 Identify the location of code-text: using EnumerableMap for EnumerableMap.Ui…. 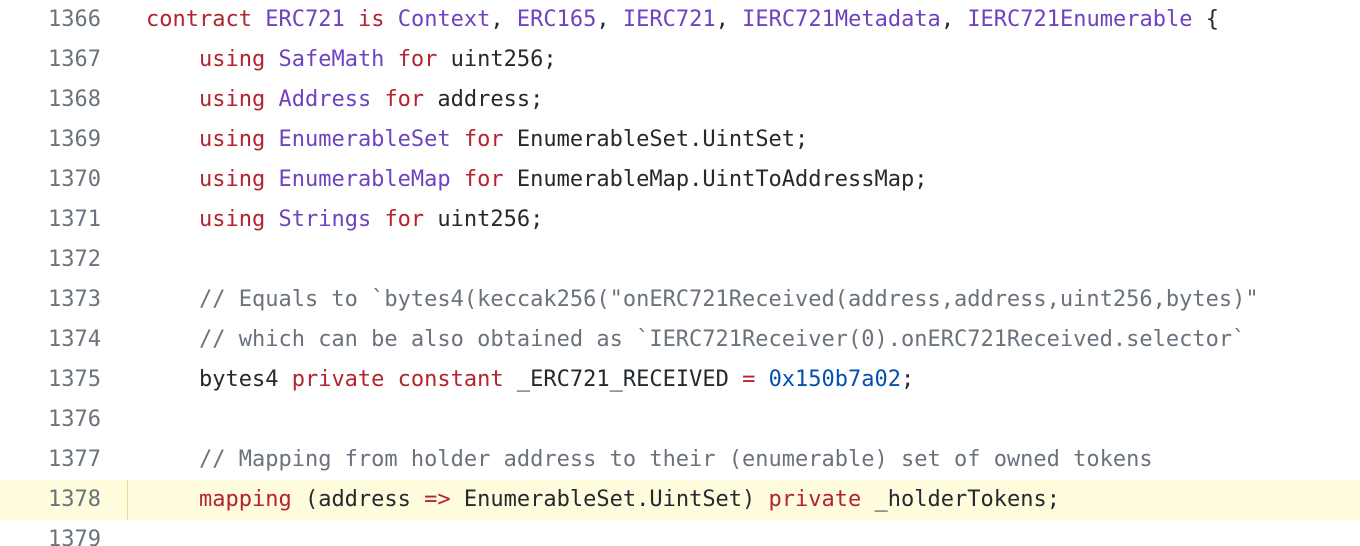
(537, 180).